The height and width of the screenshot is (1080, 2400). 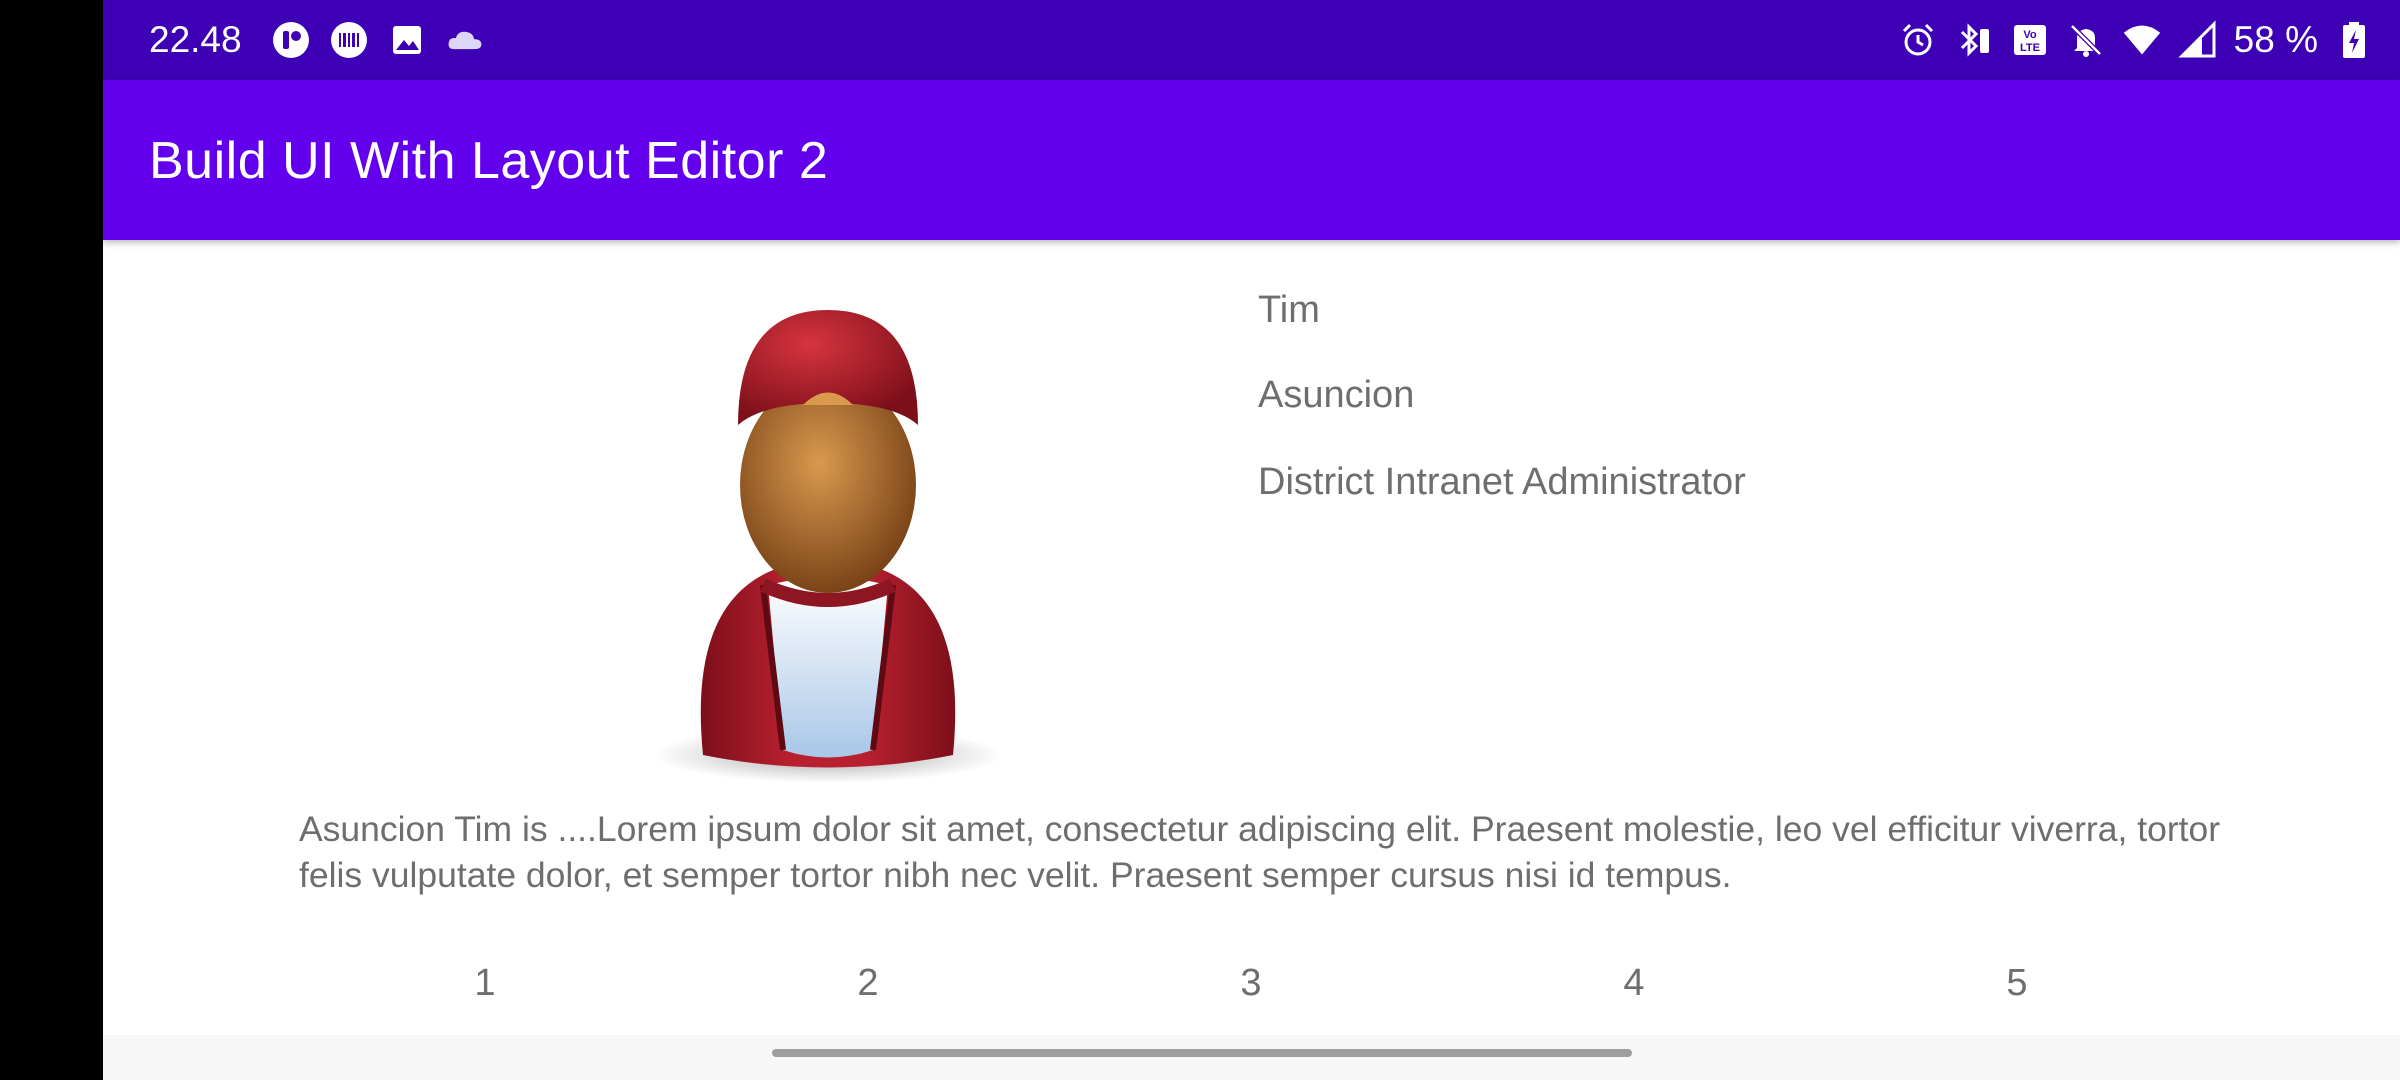 I want to click on last-name-text: Asuncion, so click(x=1336, y=395).